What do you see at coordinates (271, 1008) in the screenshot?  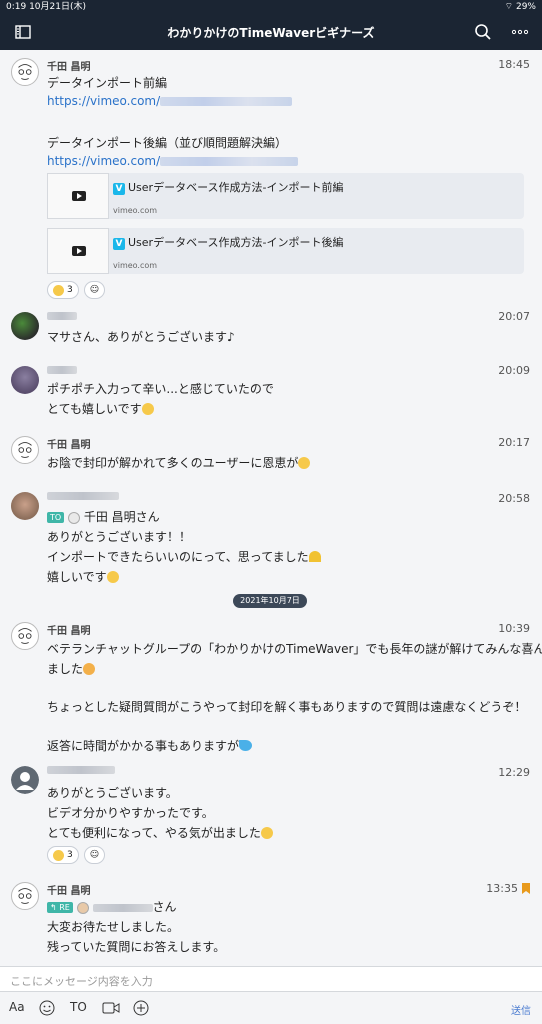 I see `composer-toolbar: Aa TO 送信` at bounding box center [271, 1008].